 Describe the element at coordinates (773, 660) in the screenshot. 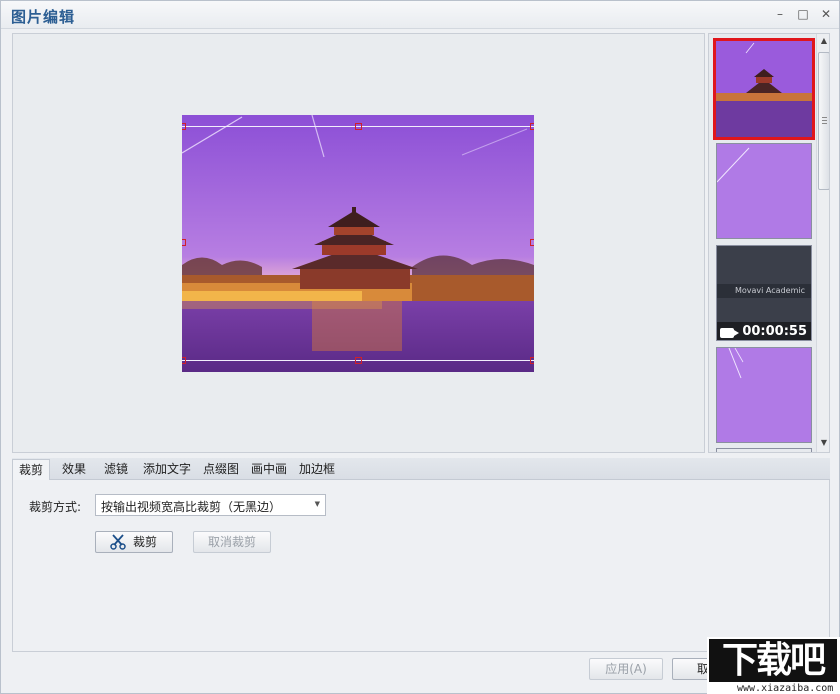

I see `watermark-logo: 下载吧` at that location.